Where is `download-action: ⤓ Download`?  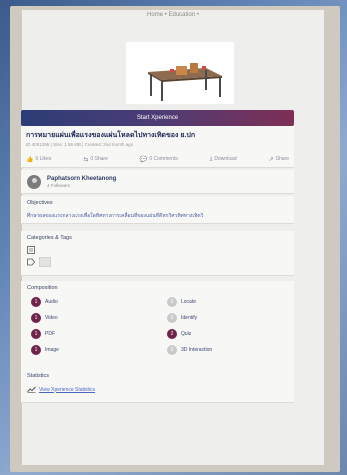
download-action: ⤓ Download is located at coordinates (223, 159).